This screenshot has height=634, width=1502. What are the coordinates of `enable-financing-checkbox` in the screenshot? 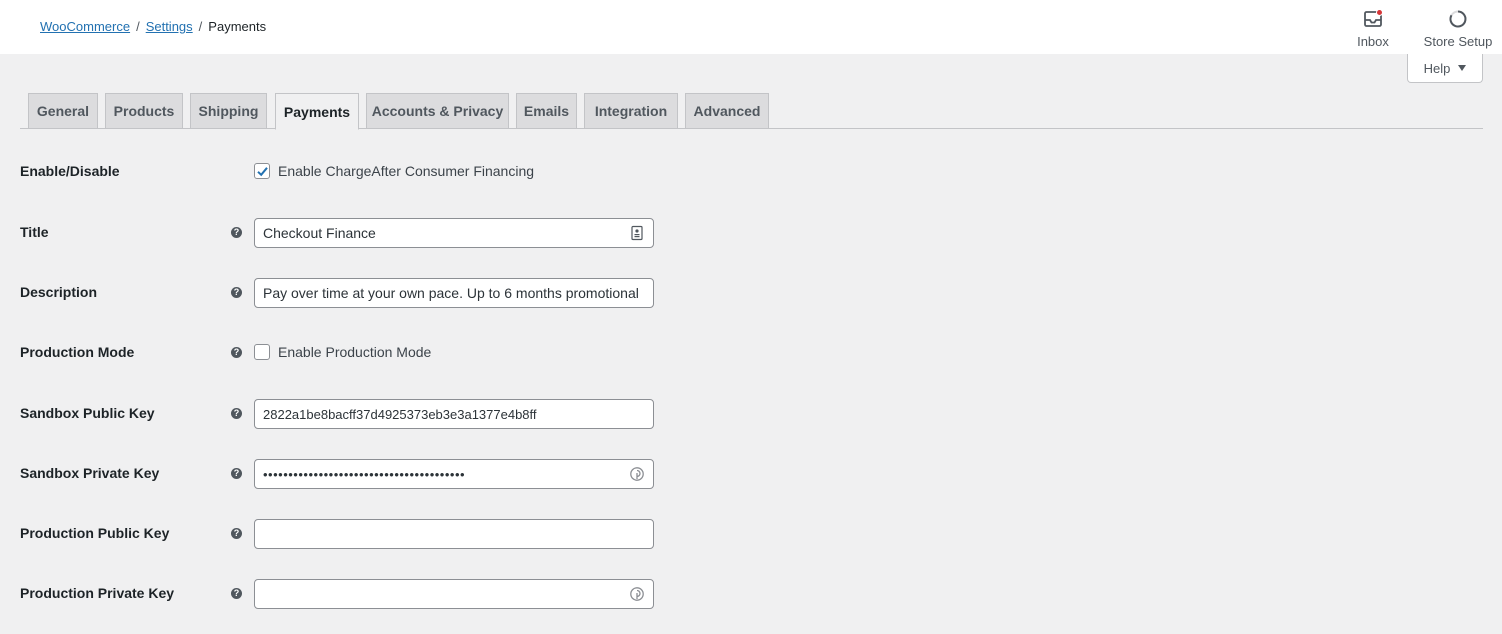 It's located at (262, 171).